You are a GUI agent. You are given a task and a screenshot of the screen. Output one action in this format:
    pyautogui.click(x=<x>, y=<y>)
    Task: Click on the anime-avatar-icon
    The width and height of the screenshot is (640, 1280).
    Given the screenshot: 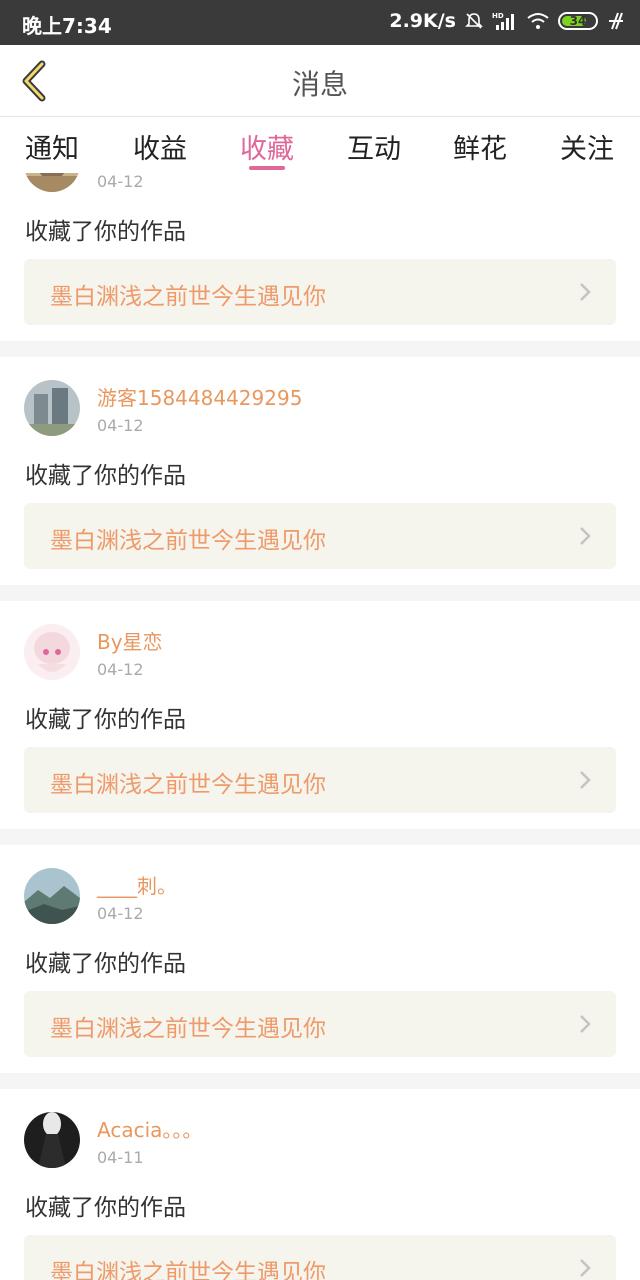 What is the action you would take?
    pyautogui.click(x=52, y=182)
    